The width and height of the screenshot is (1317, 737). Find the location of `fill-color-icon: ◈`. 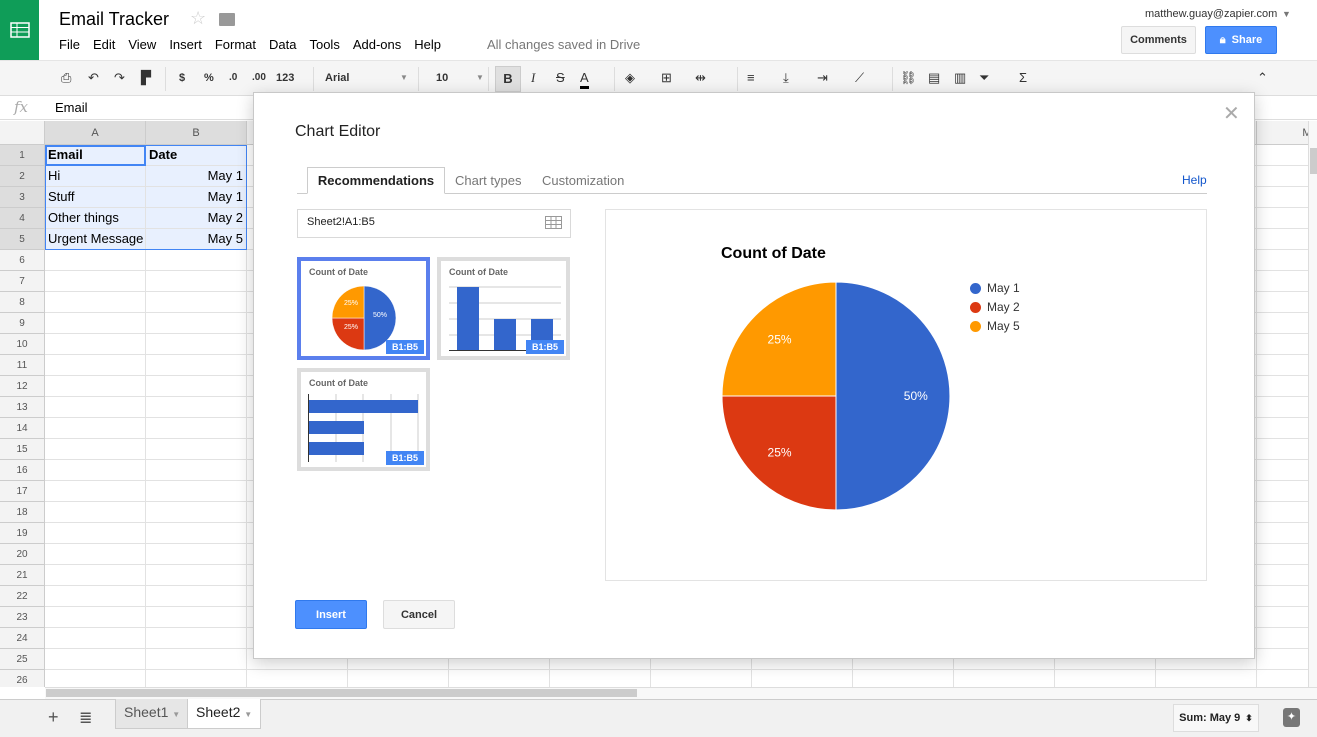

fill-color-icon: ◈ is located at coordinates (630, 78).